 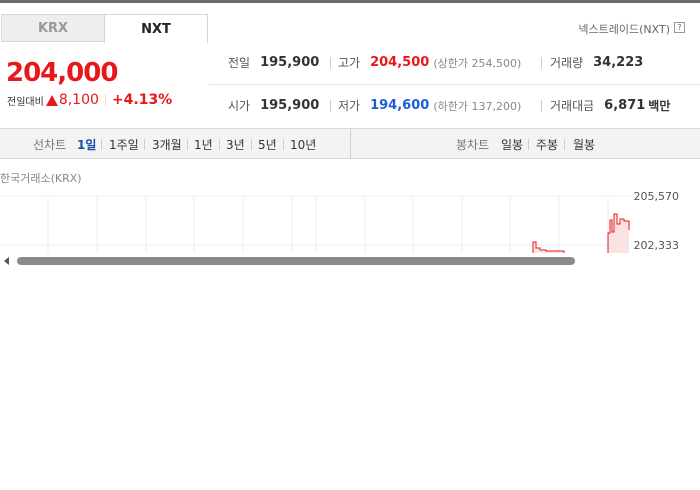 What do you see at coordinates (41, 178) in the screenshot?
I see `chart-exchange-label: 한국거래소(KRX)` at bounding box center [41, 178].